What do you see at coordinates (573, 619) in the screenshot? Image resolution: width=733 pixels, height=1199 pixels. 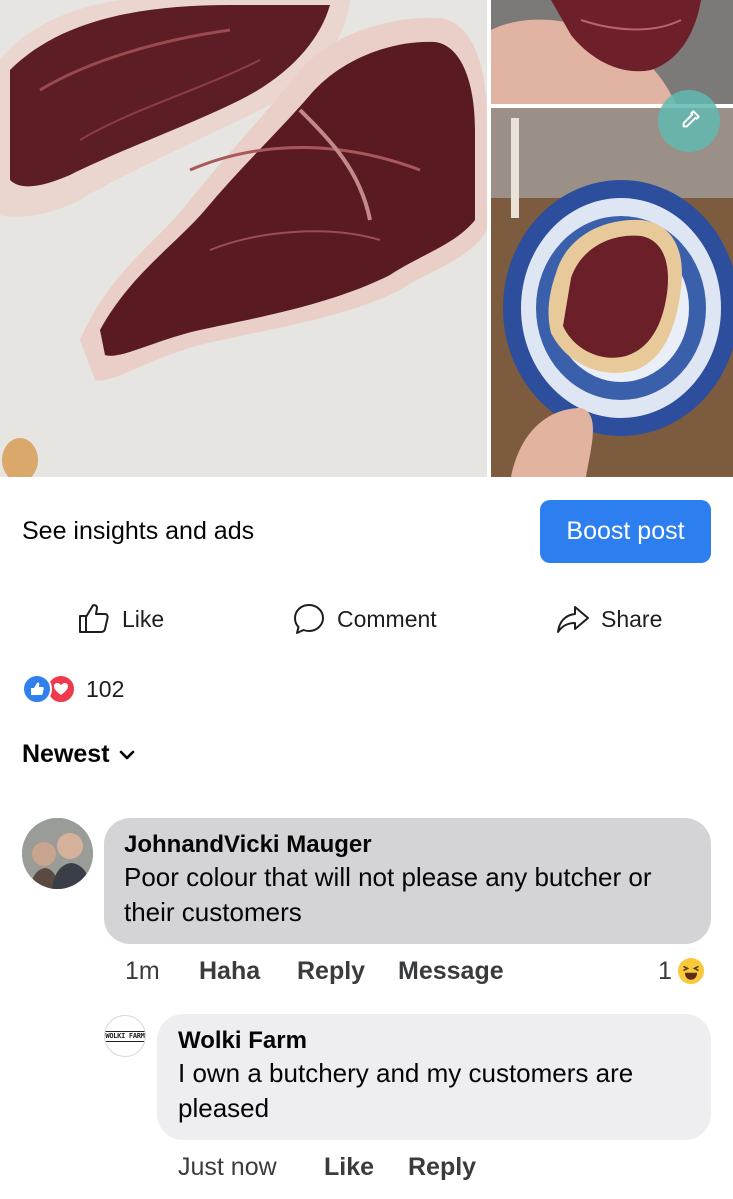 I see `share-arrow-icon` at bounding box center [573, 619].